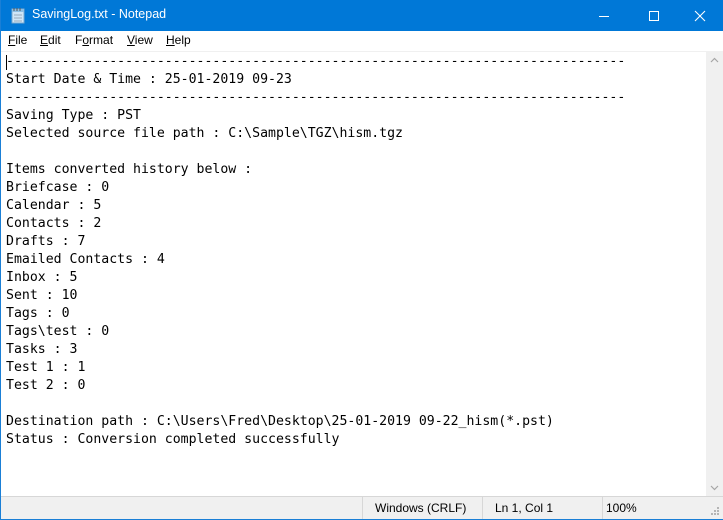 The image size is (723, 520). What do you see at coordinates (42, 277) in the screenshot?
I see `history-item-line: Inbox : 5` at bounding box center [42, 277].